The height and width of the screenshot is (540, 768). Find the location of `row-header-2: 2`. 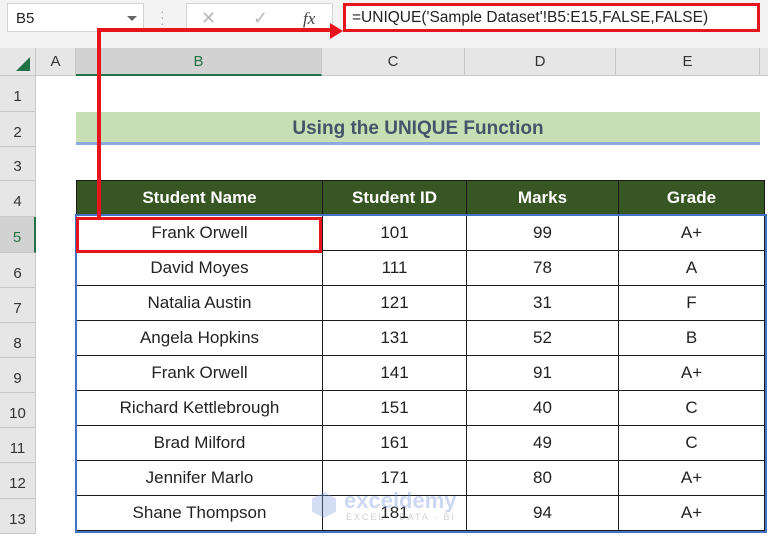

row-header-2: 2 is located at coordinates (18, 129).